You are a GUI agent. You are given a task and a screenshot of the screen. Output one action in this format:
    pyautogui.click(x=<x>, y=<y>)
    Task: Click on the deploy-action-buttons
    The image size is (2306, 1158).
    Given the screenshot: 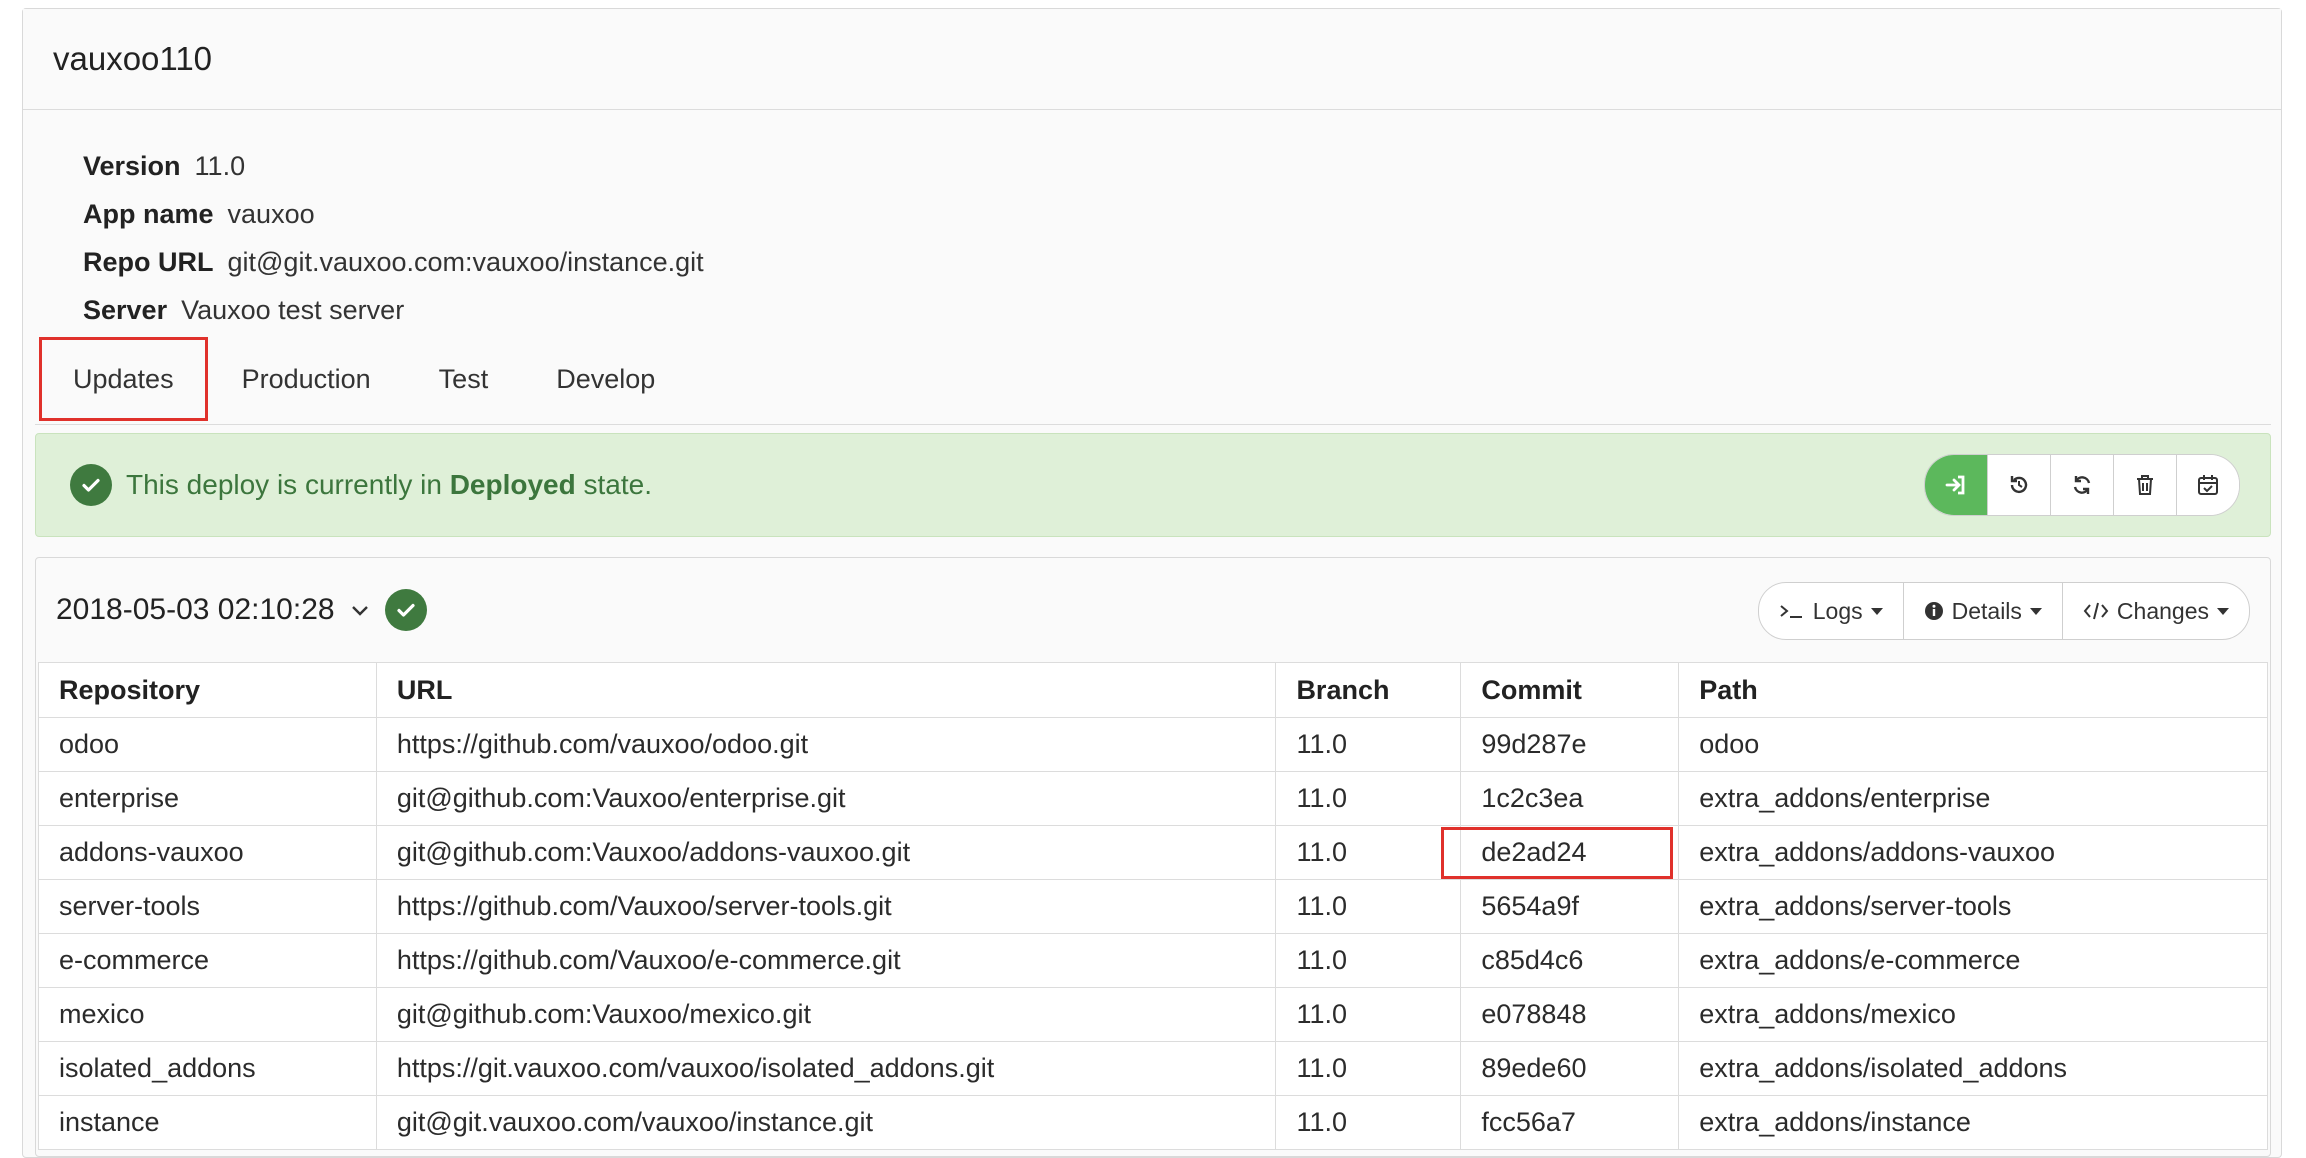 What is the action you would take?
    pyautogui.click(x=2082, y=485)
    